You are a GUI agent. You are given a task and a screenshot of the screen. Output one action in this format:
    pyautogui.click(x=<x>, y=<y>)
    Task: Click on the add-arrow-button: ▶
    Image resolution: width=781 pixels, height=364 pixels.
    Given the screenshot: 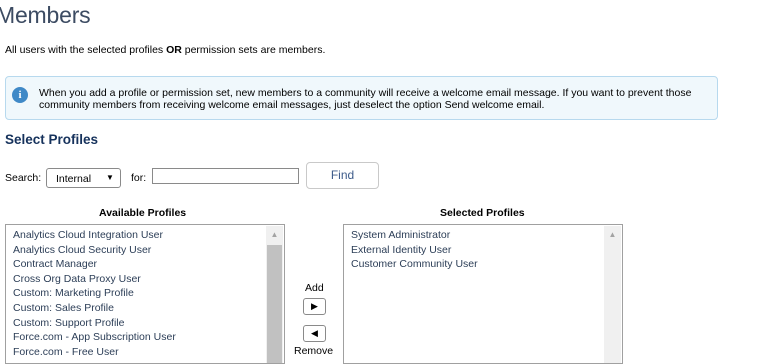 What is the action you would take?
    pyautogui.click(x=314, y=306)
    